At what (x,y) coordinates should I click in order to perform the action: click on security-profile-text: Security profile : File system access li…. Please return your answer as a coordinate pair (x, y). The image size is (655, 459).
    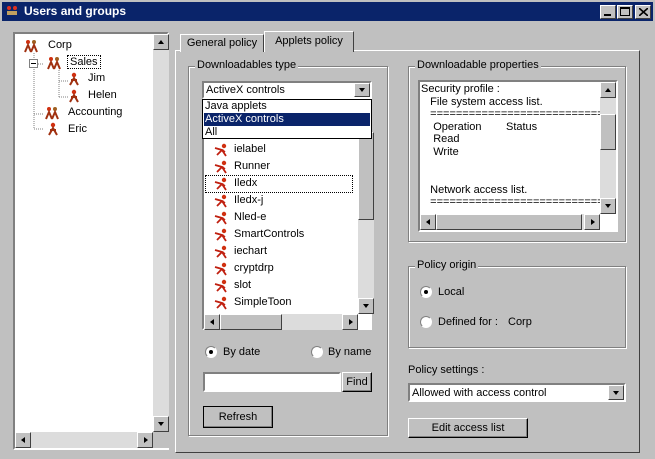
    Looking at the image, I should click on (518, 156).